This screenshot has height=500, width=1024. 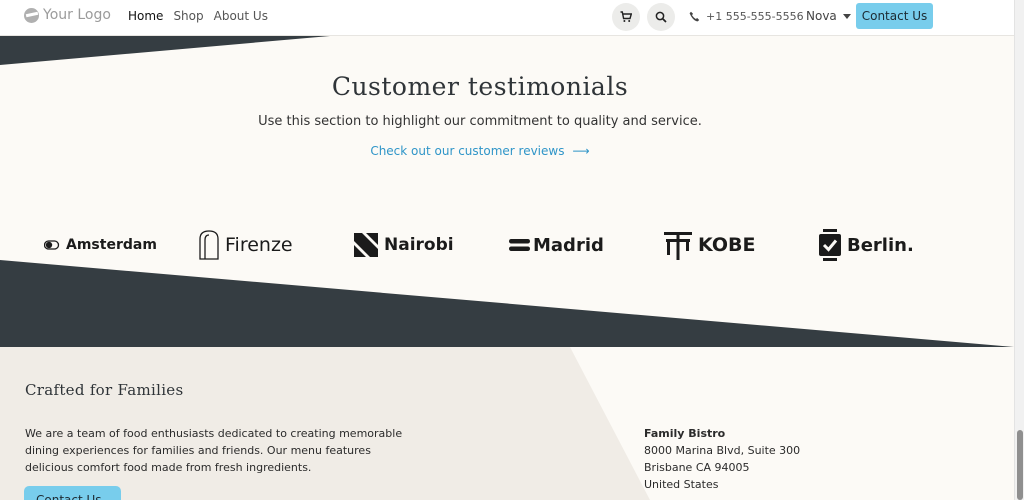 I want to click on nav-home: Home, so click(x=145, y=16).